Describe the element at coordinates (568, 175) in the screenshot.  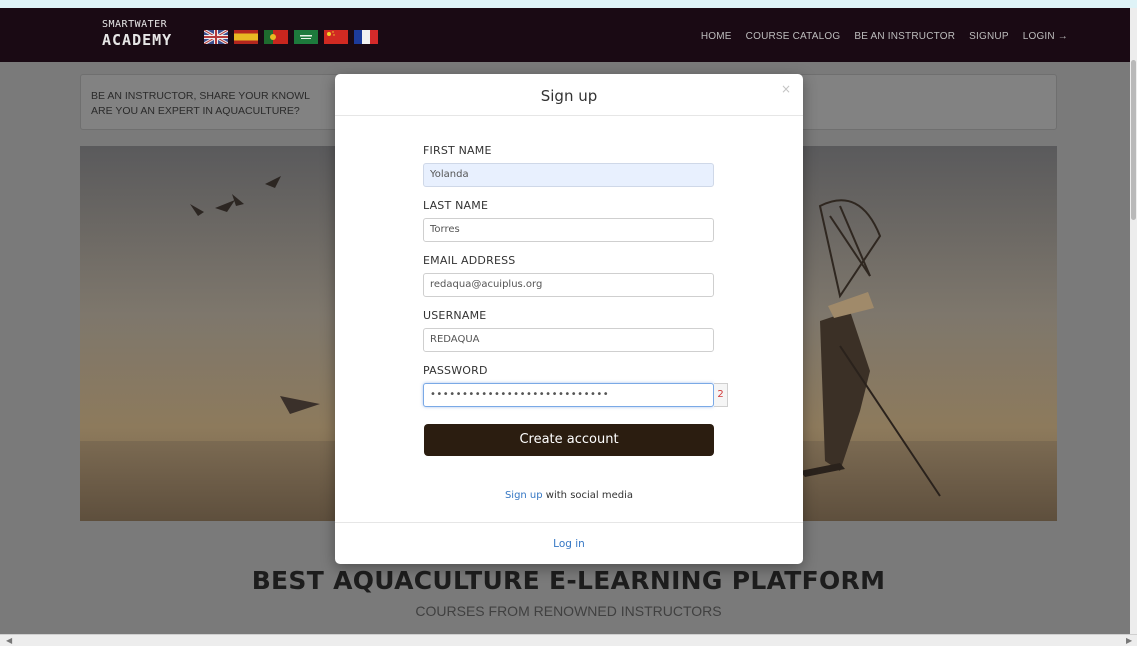
I see `first-name-input: Yolanda` at that location.